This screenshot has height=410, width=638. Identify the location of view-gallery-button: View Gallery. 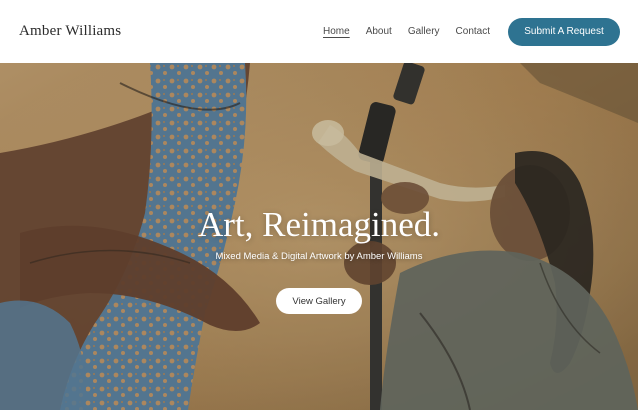
(319, 301).